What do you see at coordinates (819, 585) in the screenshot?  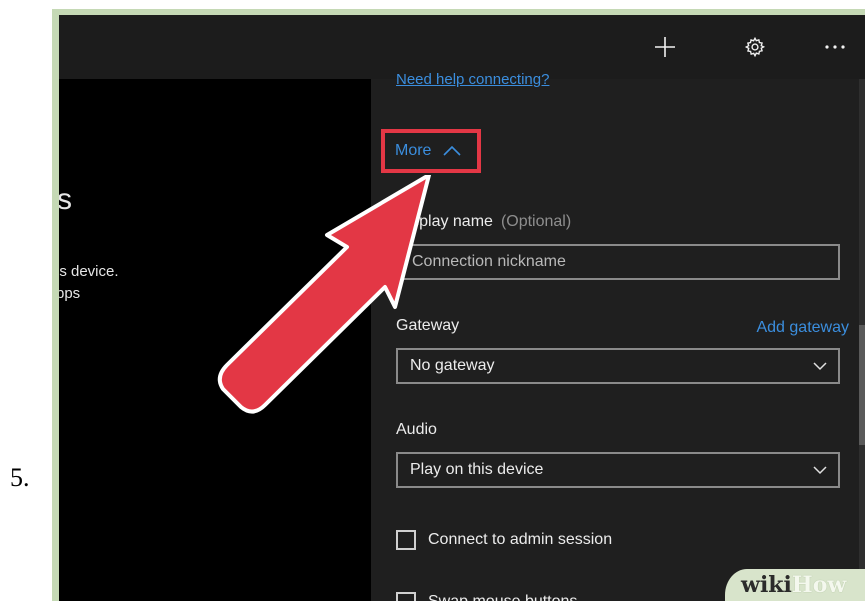 I see `watermark-how: How` at bounding box center [819, 585].